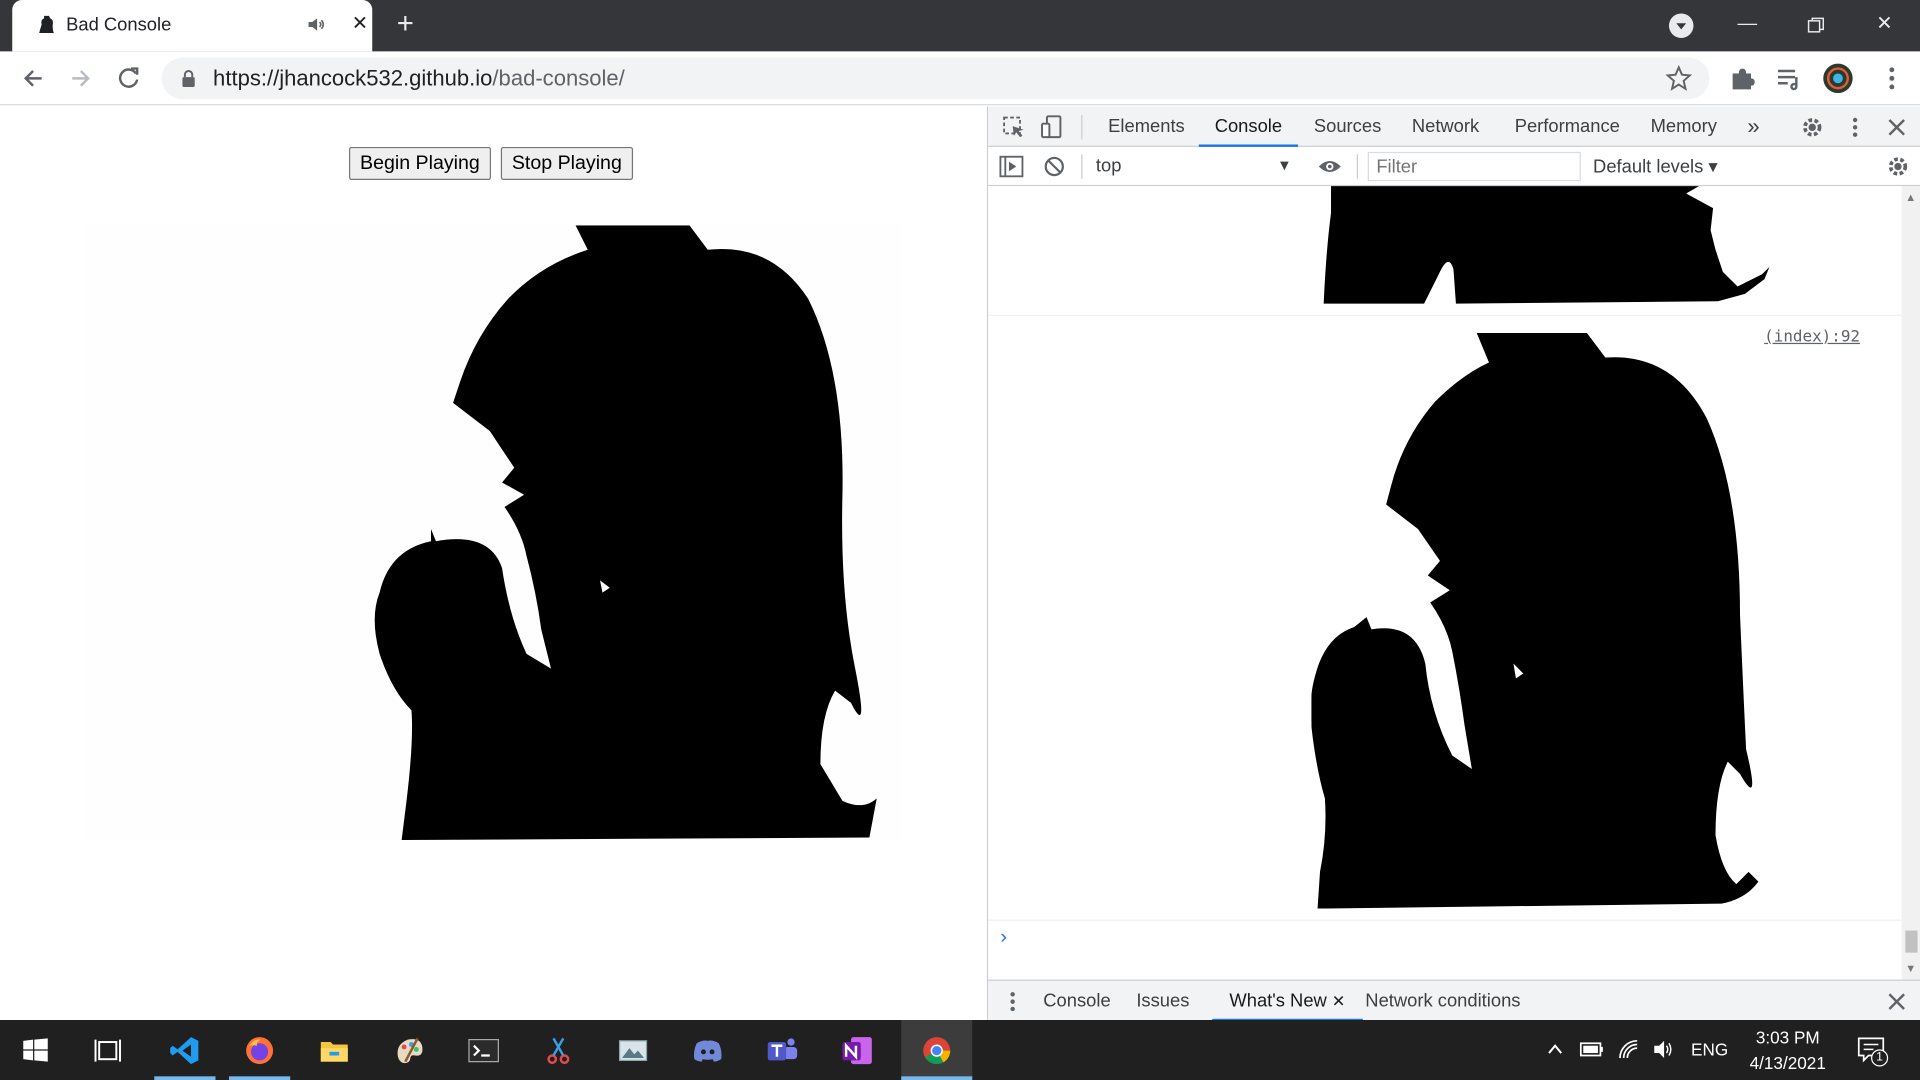 Image resolution: width=1920 pixels, height=1080 pixels. Describe the element at coordinates (316, 25) in the screenshot. I see `speaker-icon` at that location.